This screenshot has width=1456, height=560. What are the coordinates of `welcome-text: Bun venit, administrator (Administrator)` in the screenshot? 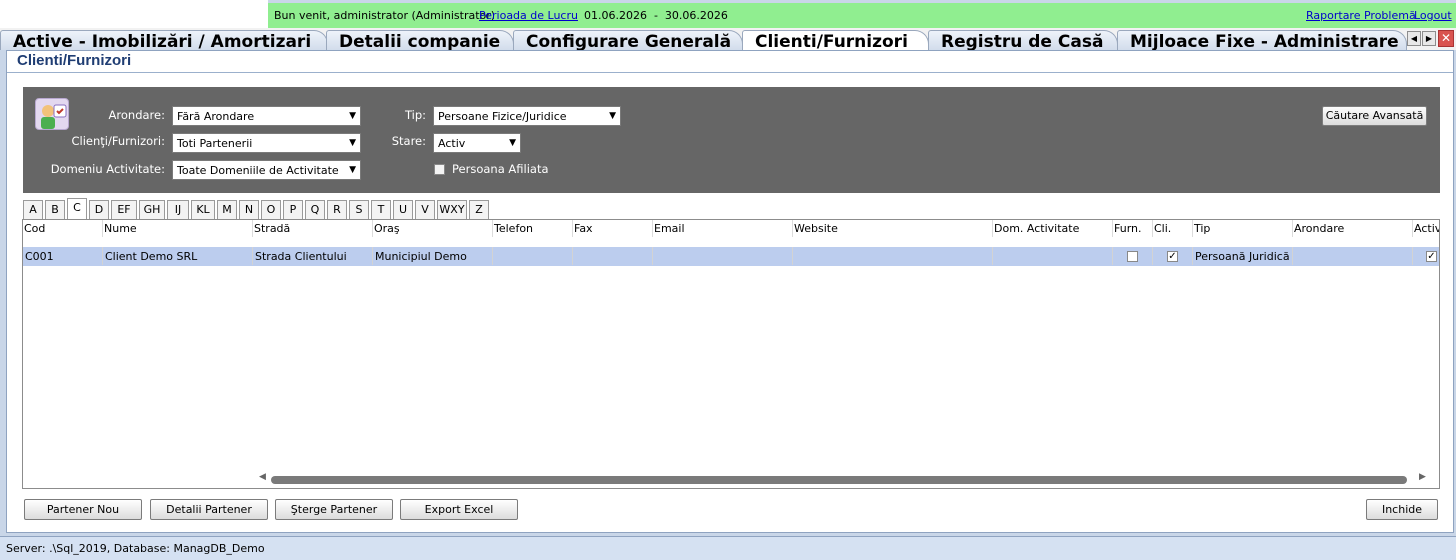 It's located at (385, 15).